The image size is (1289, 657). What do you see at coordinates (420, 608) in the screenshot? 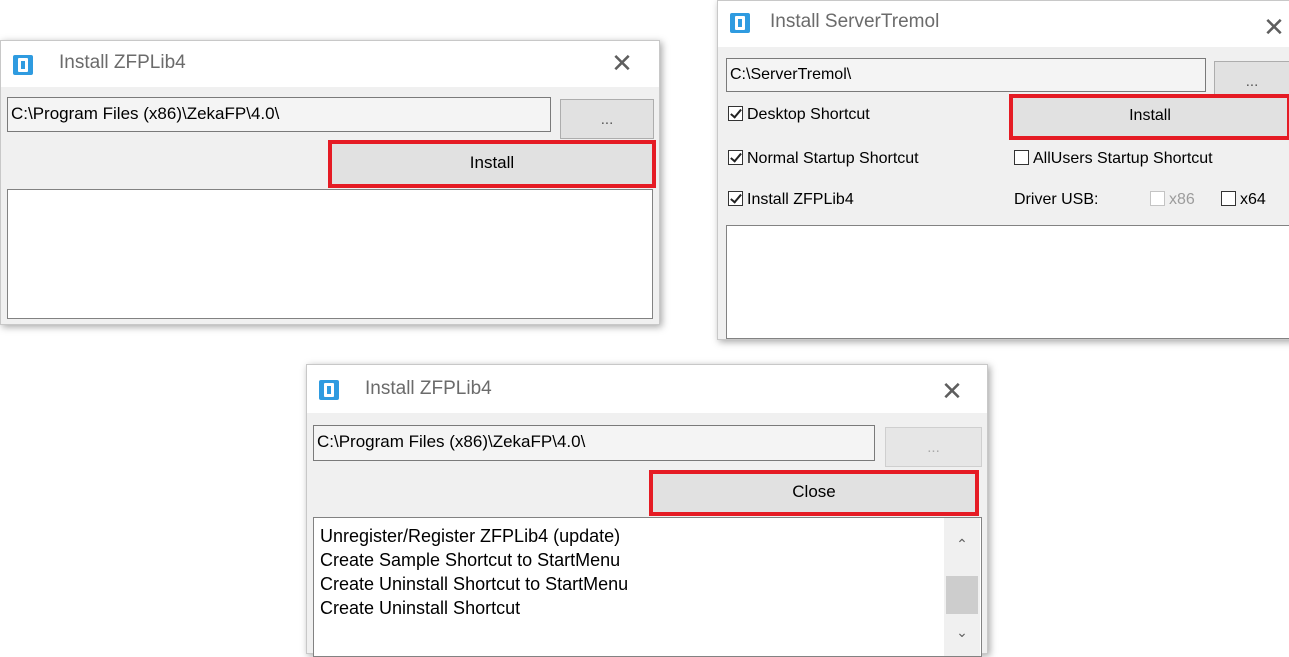
I see `log-line: Create Uninstall Shortcut` at bounding box center [420, 608].